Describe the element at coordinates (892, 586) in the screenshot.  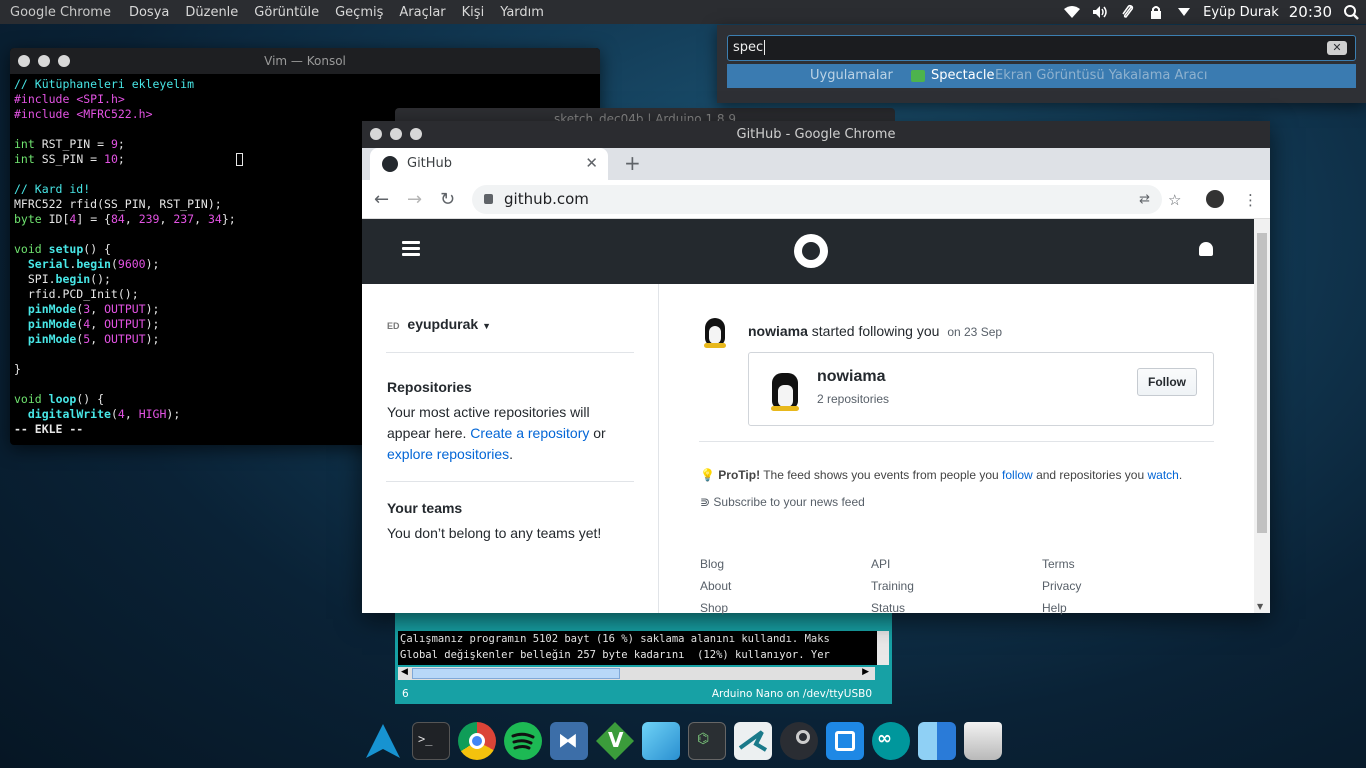
I see `footer-link-training: Training` at that location.